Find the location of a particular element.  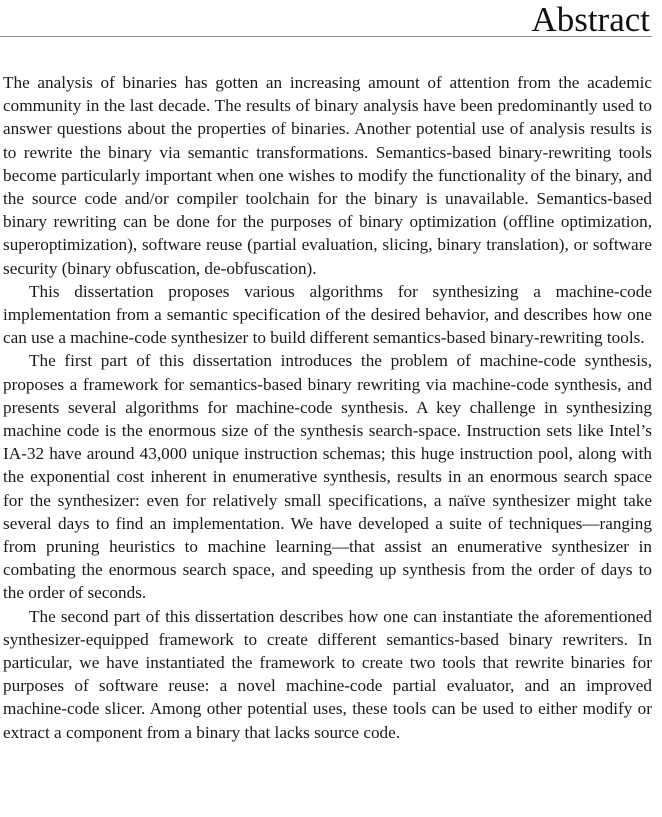

page-title: Abstract is located at coordinates (590, 19).